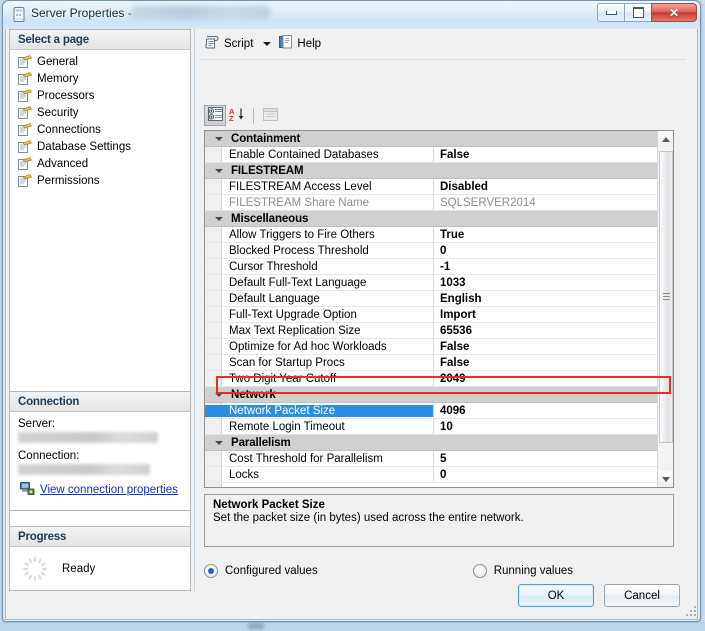 The height and width of the screenshot is (631, 705). Describe the element at coordinates (431, 379) in the screenshot. I see `property-row: Two Digit Year Cutoff 2049` at that location.